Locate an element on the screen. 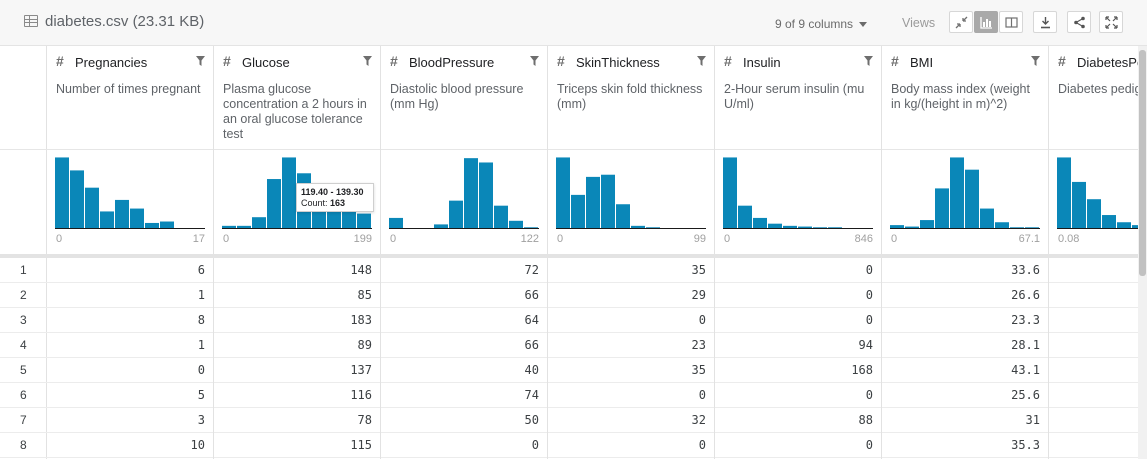 This screenshot has width=1147, height=459. table-cell: 115 is located at coordinates (297, 445).